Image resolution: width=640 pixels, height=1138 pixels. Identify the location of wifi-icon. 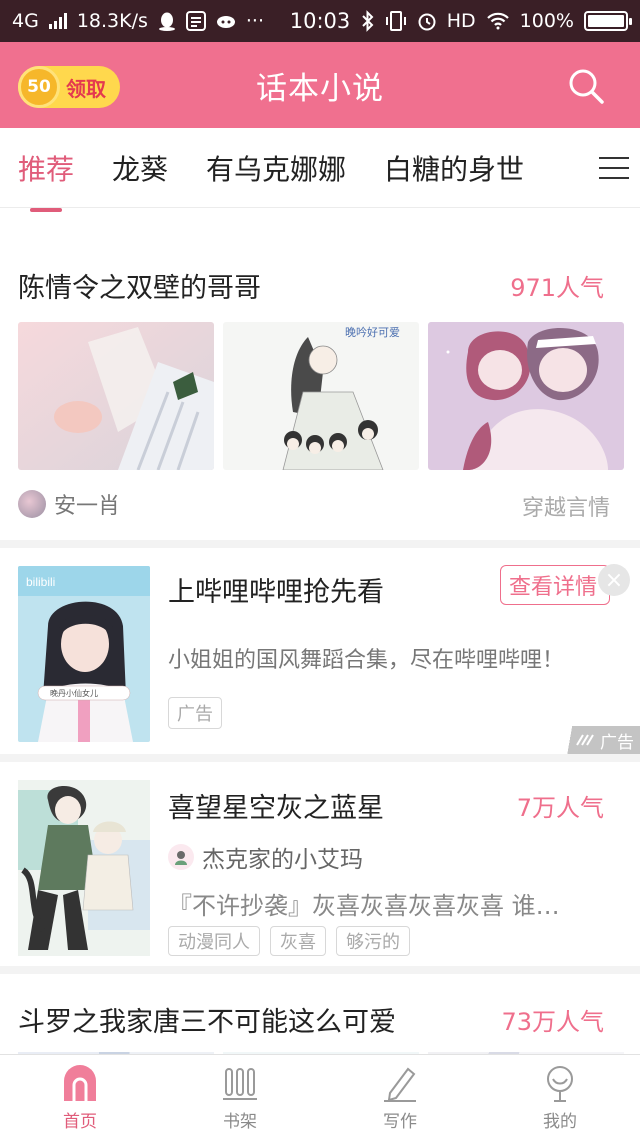
(497, 21).